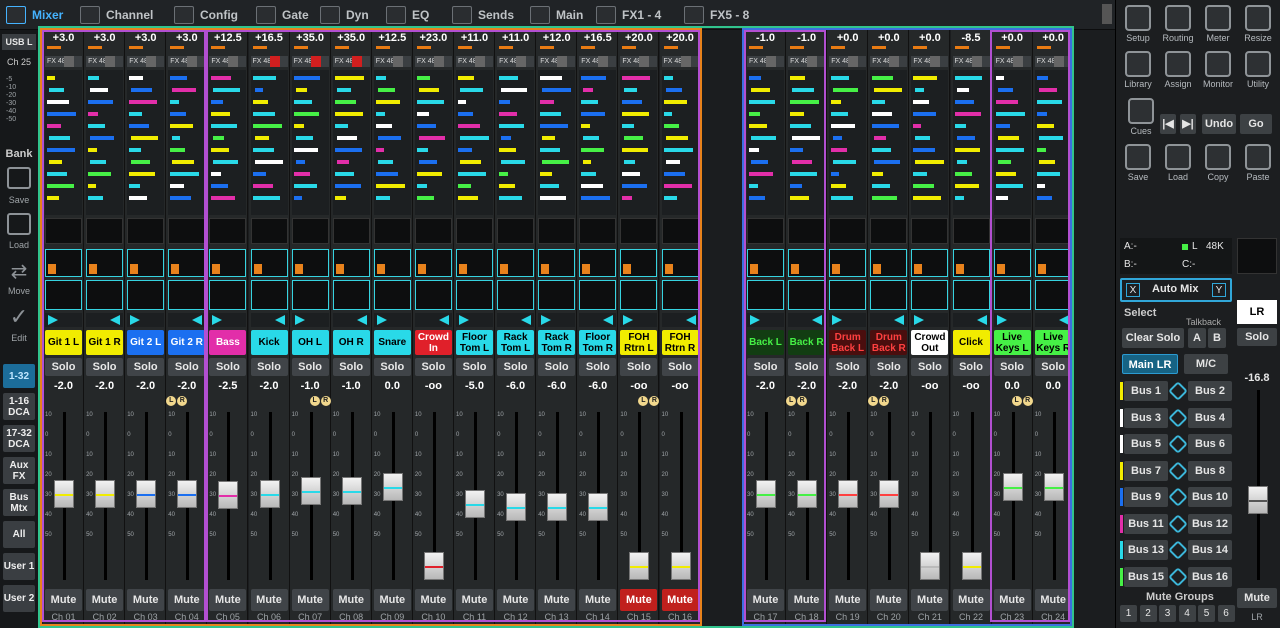  What do you see at coordinates (351, 342) in the screenshot?
I see `channel-name: OH R` at bounding box center [351, 342].